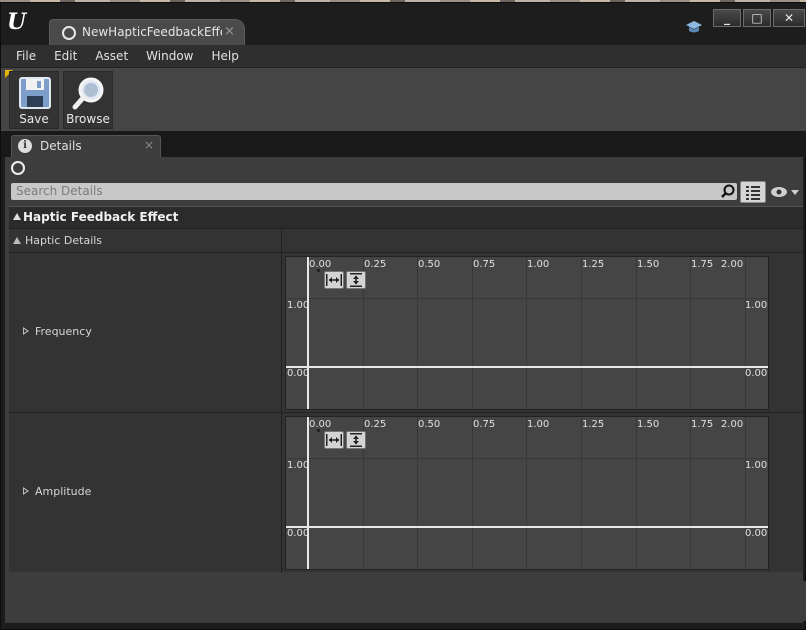  Describe the element at coordinates (406, 240) in the screenshot. I see `subcategory-header: Haptic Details` at that location.